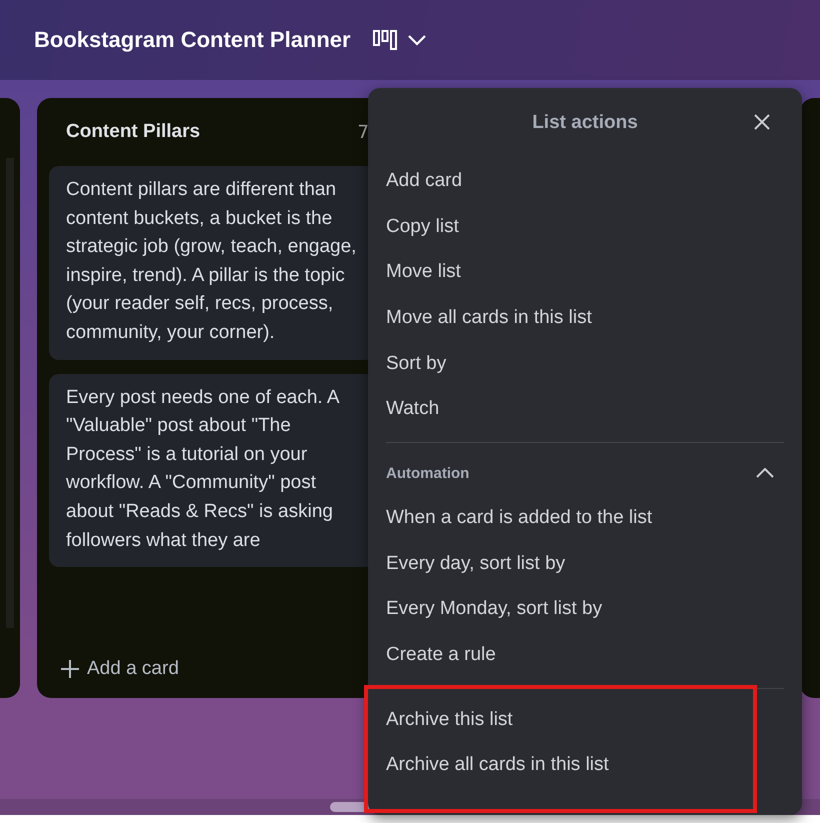 Image resolution: width=820 pixels, height=823 pixels. Describe the element at coordinates (765, 473) in the screenshot. I see `chevron-up-icon` at that location.